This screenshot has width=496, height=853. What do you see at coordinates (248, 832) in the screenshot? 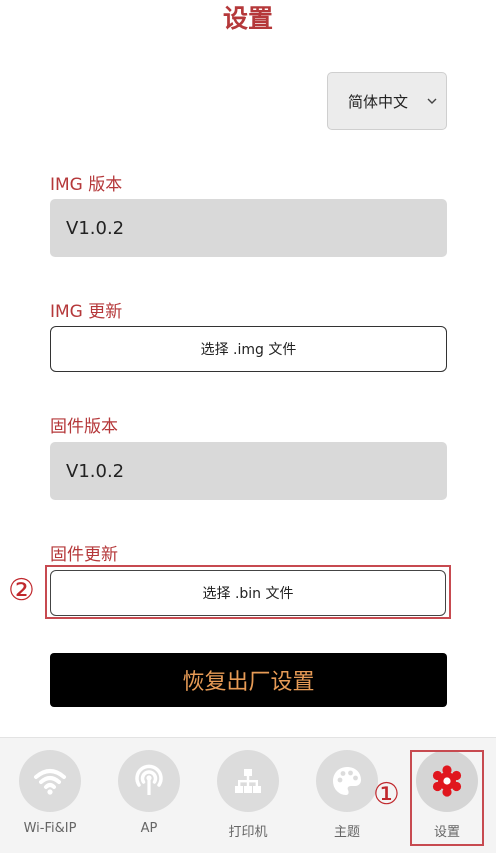
I see `tab-label: 打印机` at bounding box center [248, 832].